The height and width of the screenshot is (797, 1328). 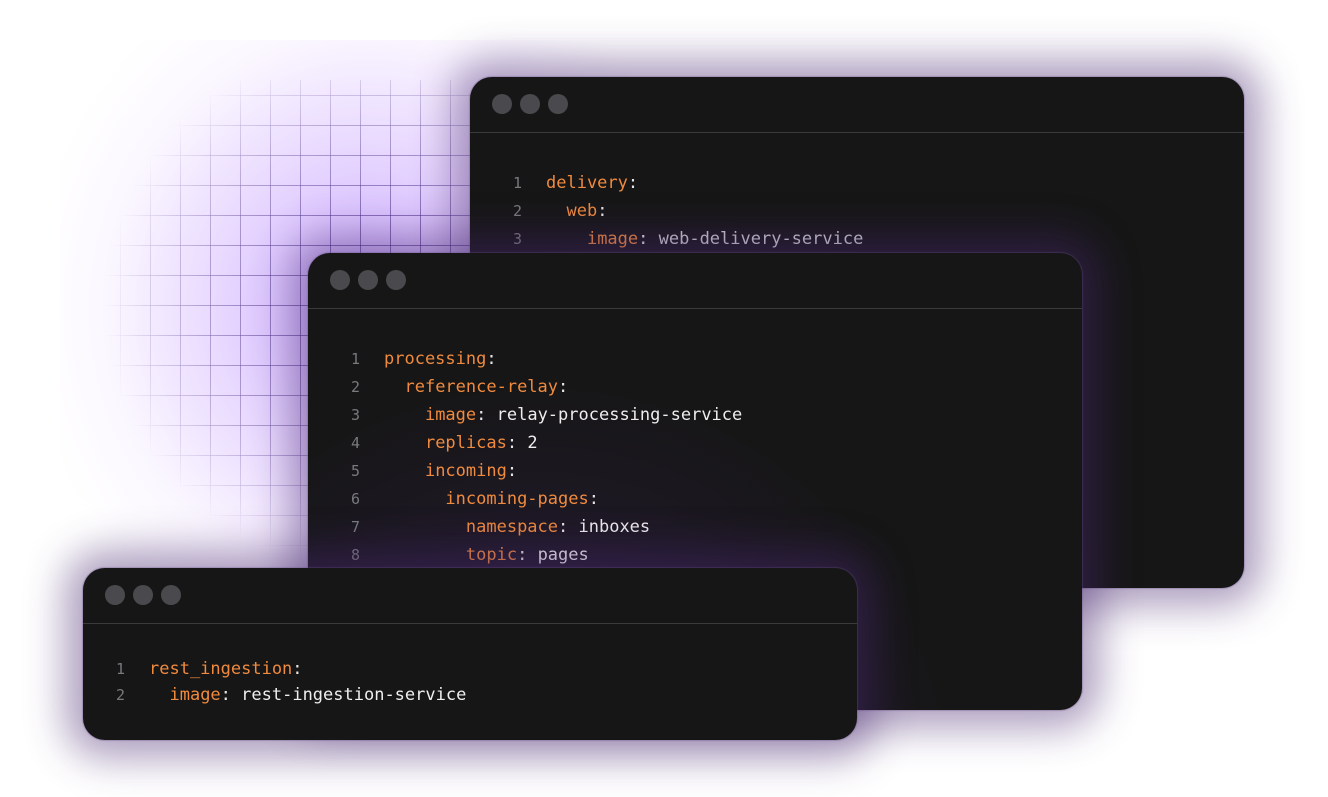 I want to click on code-line: 1 rest_ingestion:, so click(x=470, y=669).